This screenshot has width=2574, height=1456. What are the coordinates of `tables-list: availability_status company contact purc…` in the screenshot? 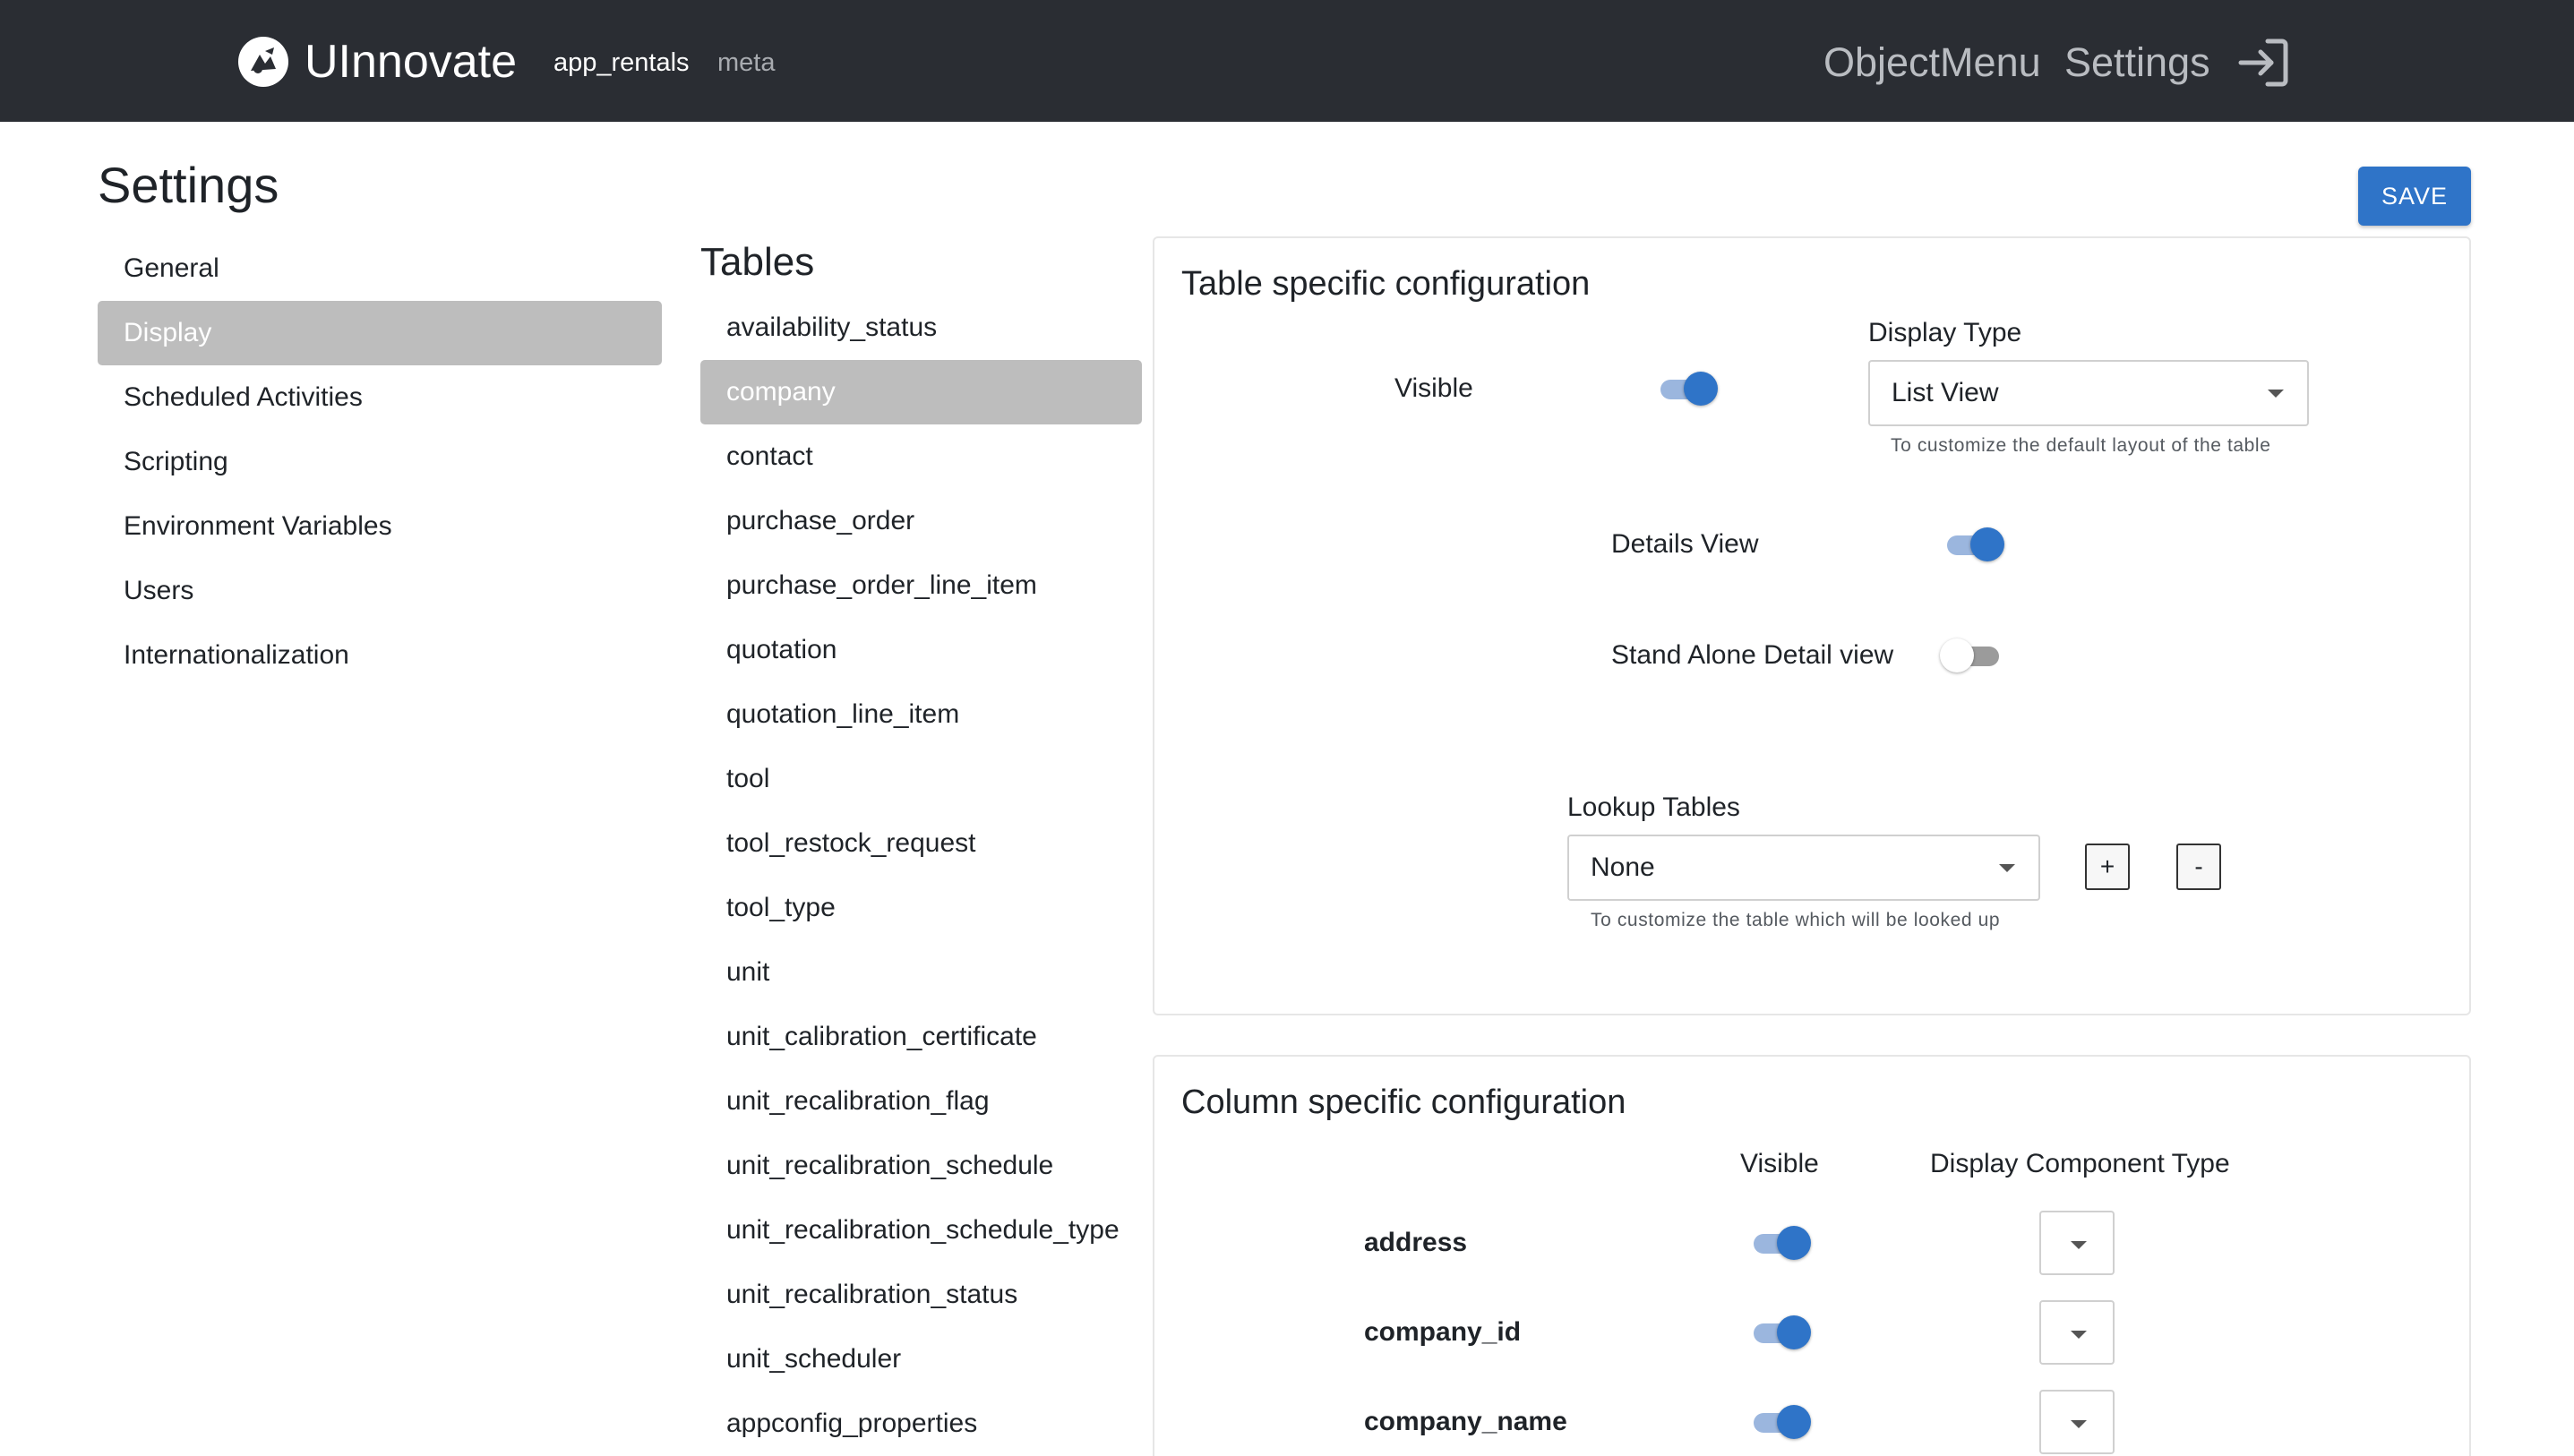 It's located at (921, 875).